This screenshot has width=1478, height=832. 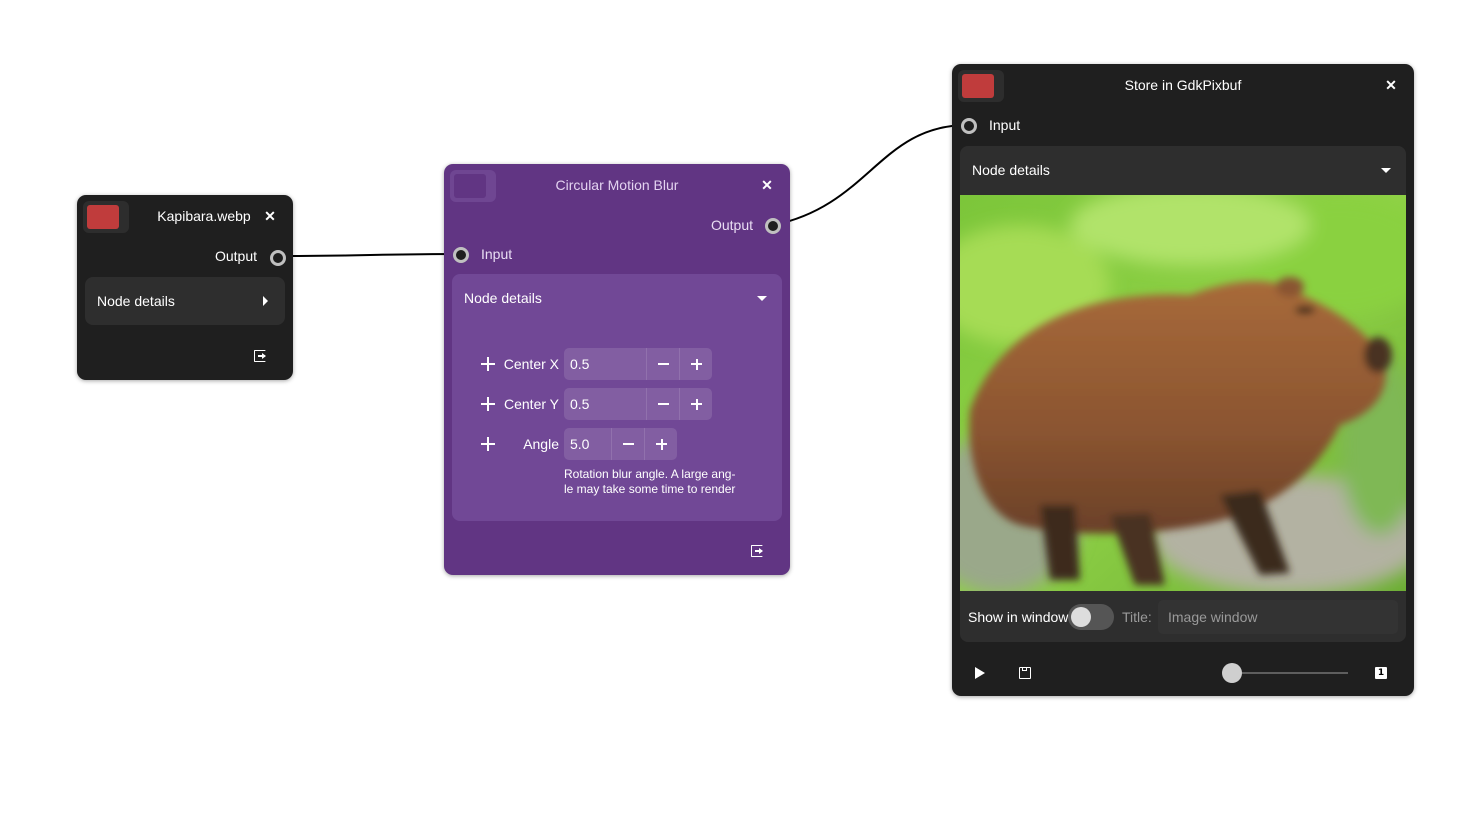 I want to click on show-in-window-label: Show in window, so click(x=1018, y=617).